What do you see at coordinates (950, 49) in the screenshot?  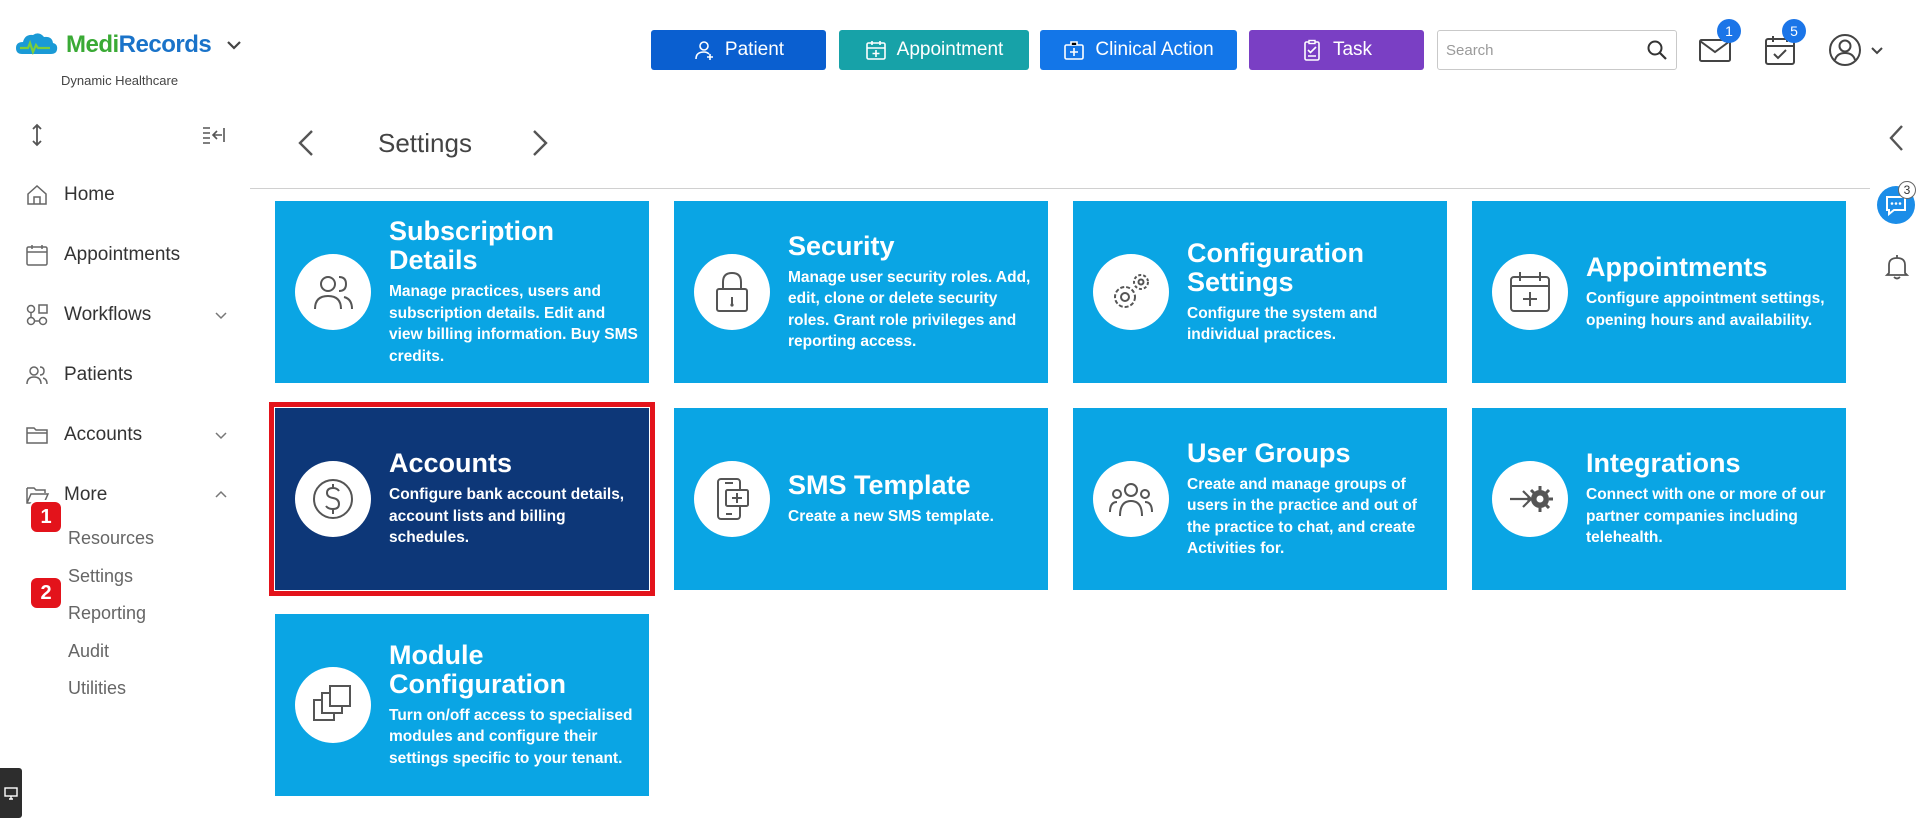 I see `appointment-button-label: Appointment` at bounding box center [950, 49].